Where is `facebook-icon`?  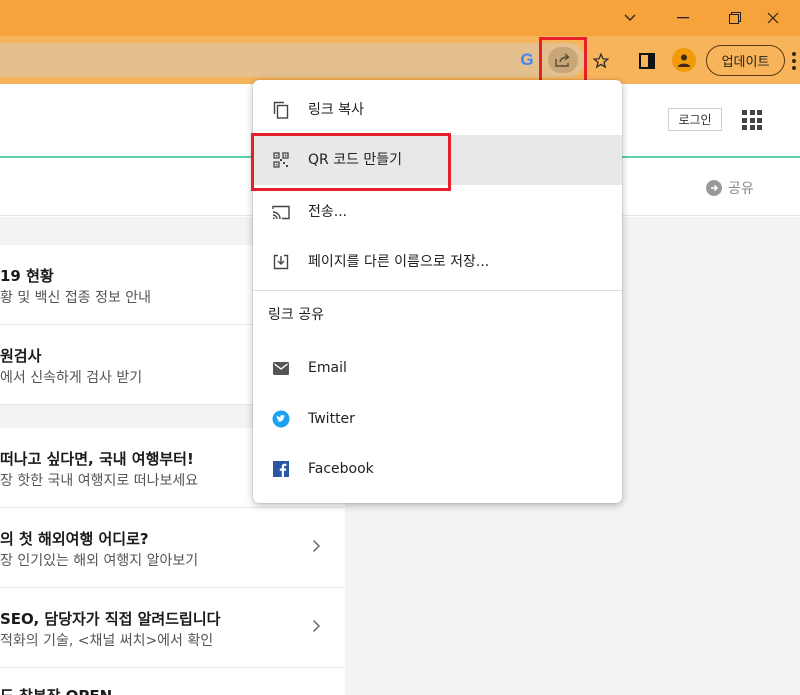 facebook-icon is located at coordinates (281, 469).